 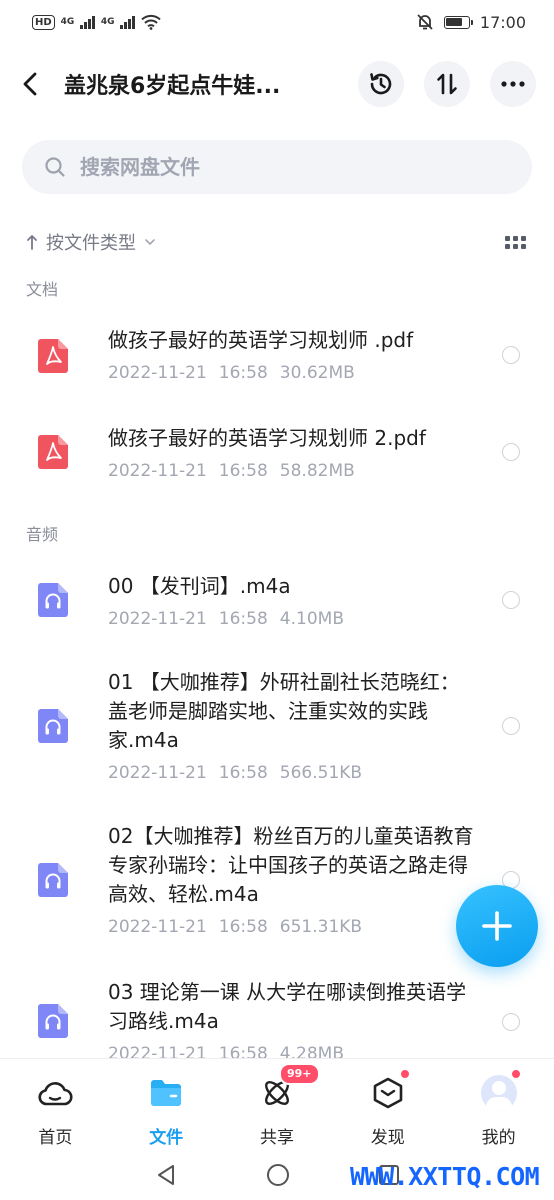 I want to click on file-meta: 2022-11-21 16:58 4.28MB, so click(x=293, y=1051).